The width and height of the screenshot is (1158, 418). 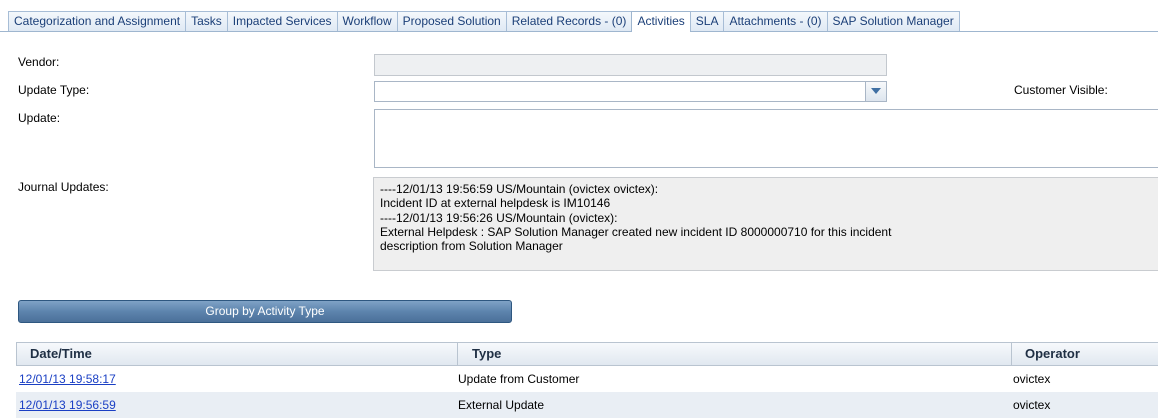 What do you see at coordinates (67, 405) in the screenshot?
I see `datetime-link: 12/01/13 19:56:59` at bounding box center [67, 405].